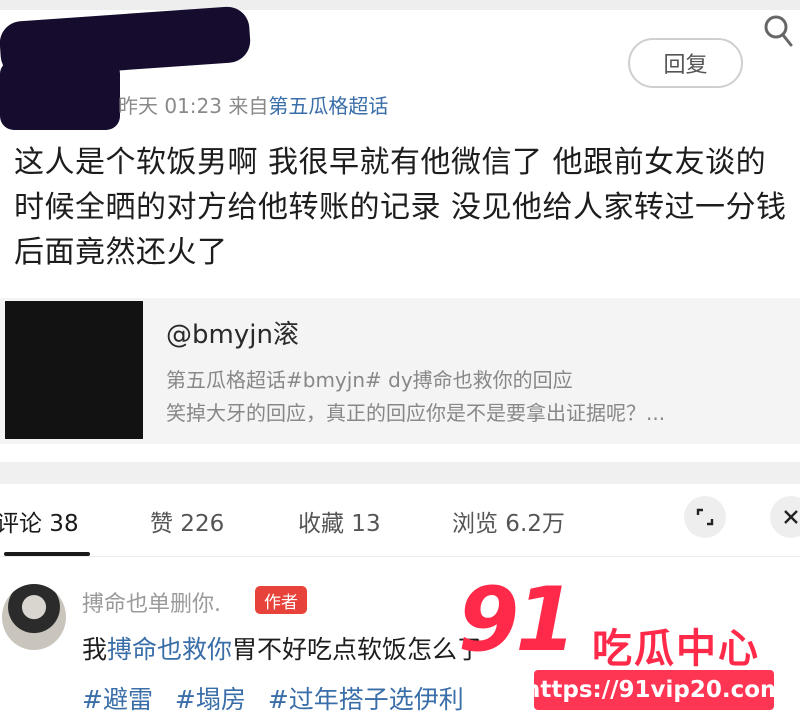  I want to click on tag-link: #过年搭子选伊利, so click(366, 699).